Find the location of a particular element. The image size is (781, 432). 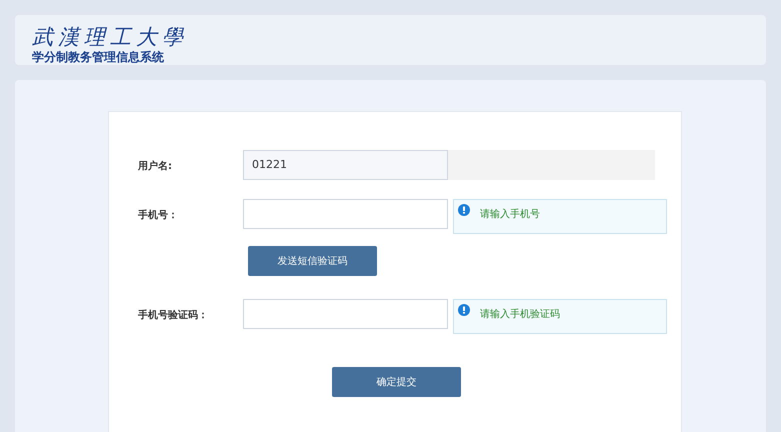

hint-text: 请输入手机号 is located at coordinates (510, 215).